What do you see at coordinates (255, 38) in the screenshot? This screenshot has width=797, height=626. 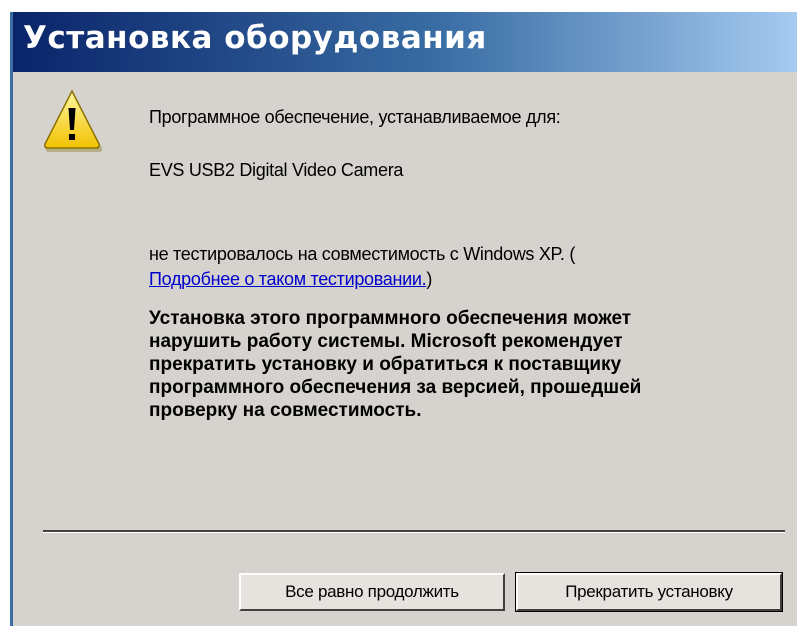 I see `dialog-title: Установка оборудования` at bounding box center [255, 38].